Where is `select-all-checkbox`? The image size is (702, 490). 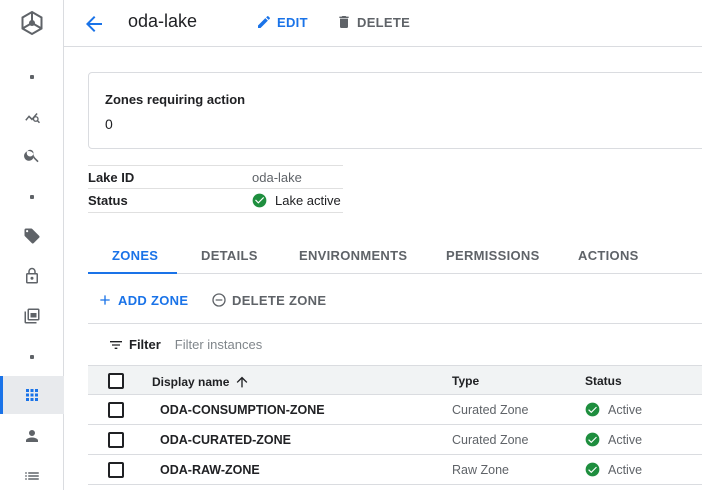 select-all-checkbox is located at coordinates (116, 381).